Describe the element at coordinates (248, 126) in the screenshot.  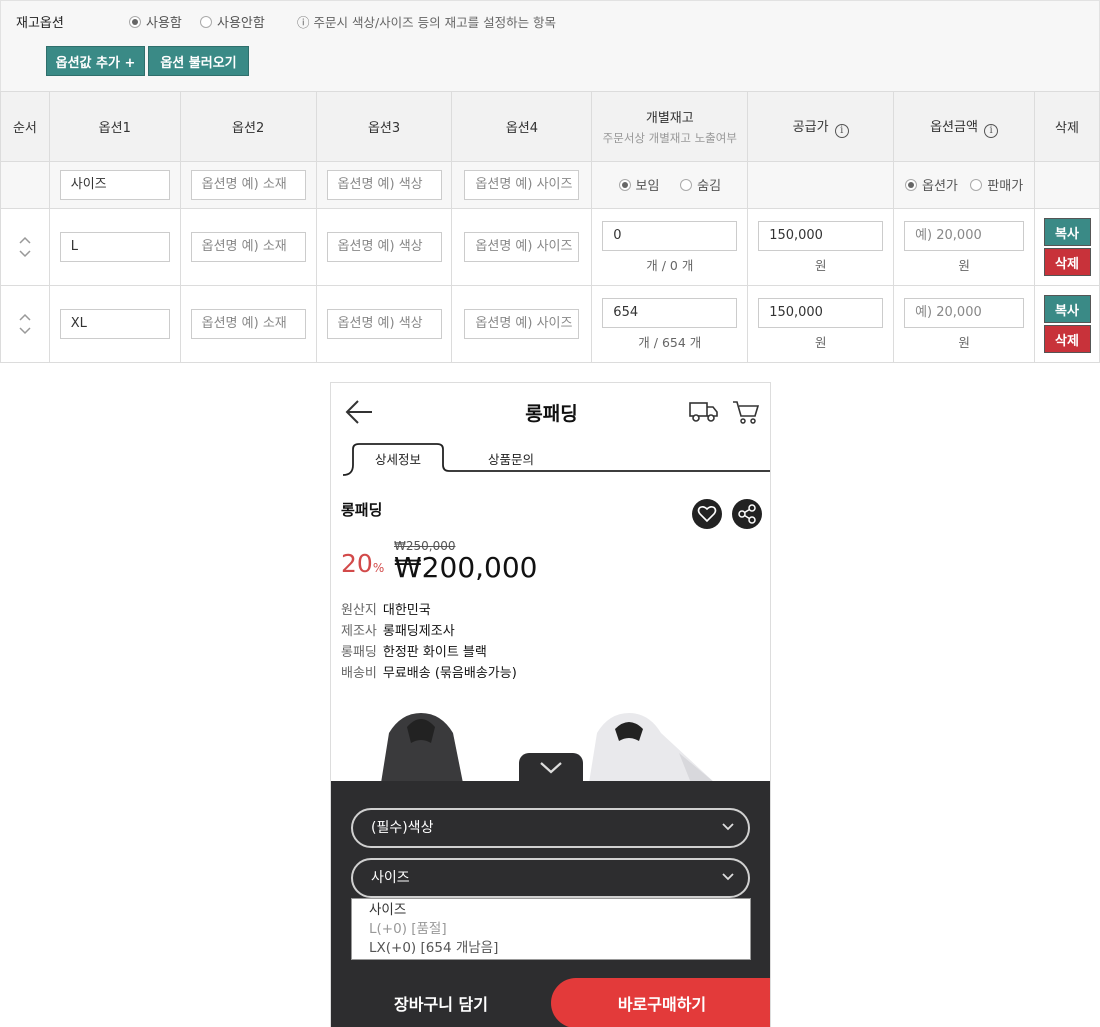
I see `header-opt2: 옵션2` at that location.